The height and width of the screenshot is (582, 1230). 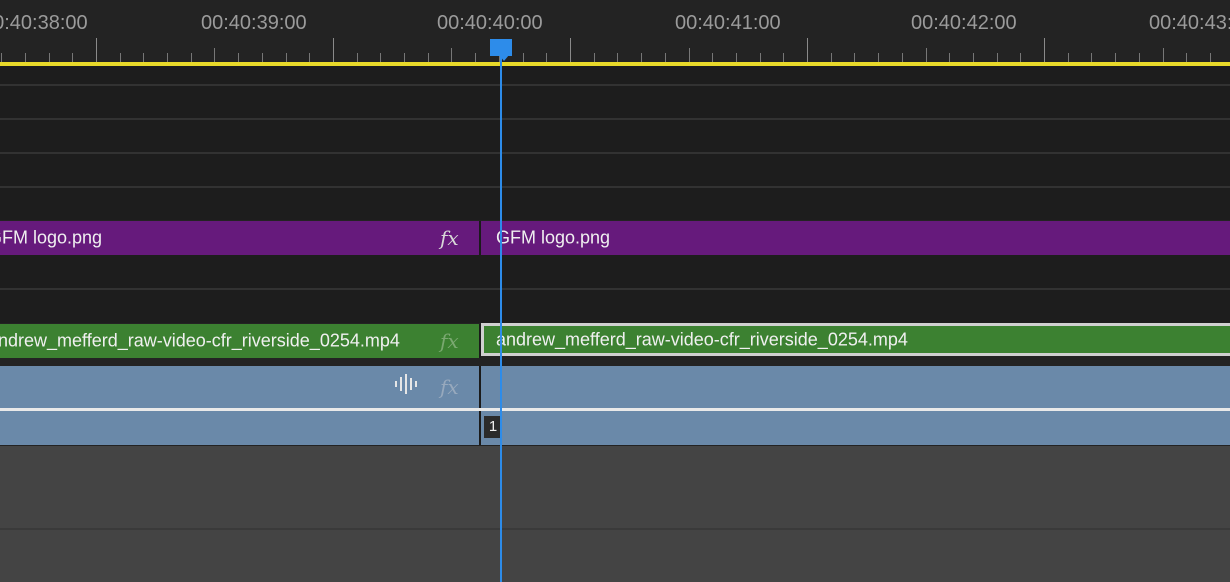 I want to click on timecode-label: 00:40:42:00, so click(x=964, y=23).